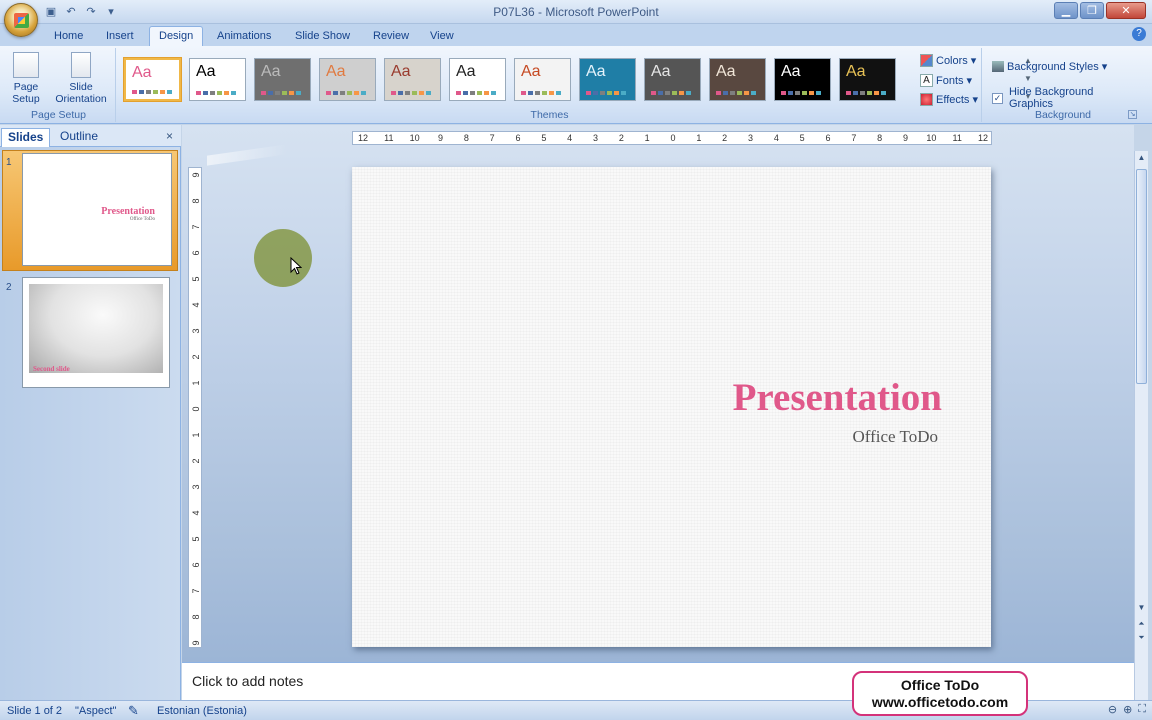 The image size is (1152, 720). Describe the element at coordinates (931, 138) in the screenshot. I see `ruler-tick-label: 10` at that location.